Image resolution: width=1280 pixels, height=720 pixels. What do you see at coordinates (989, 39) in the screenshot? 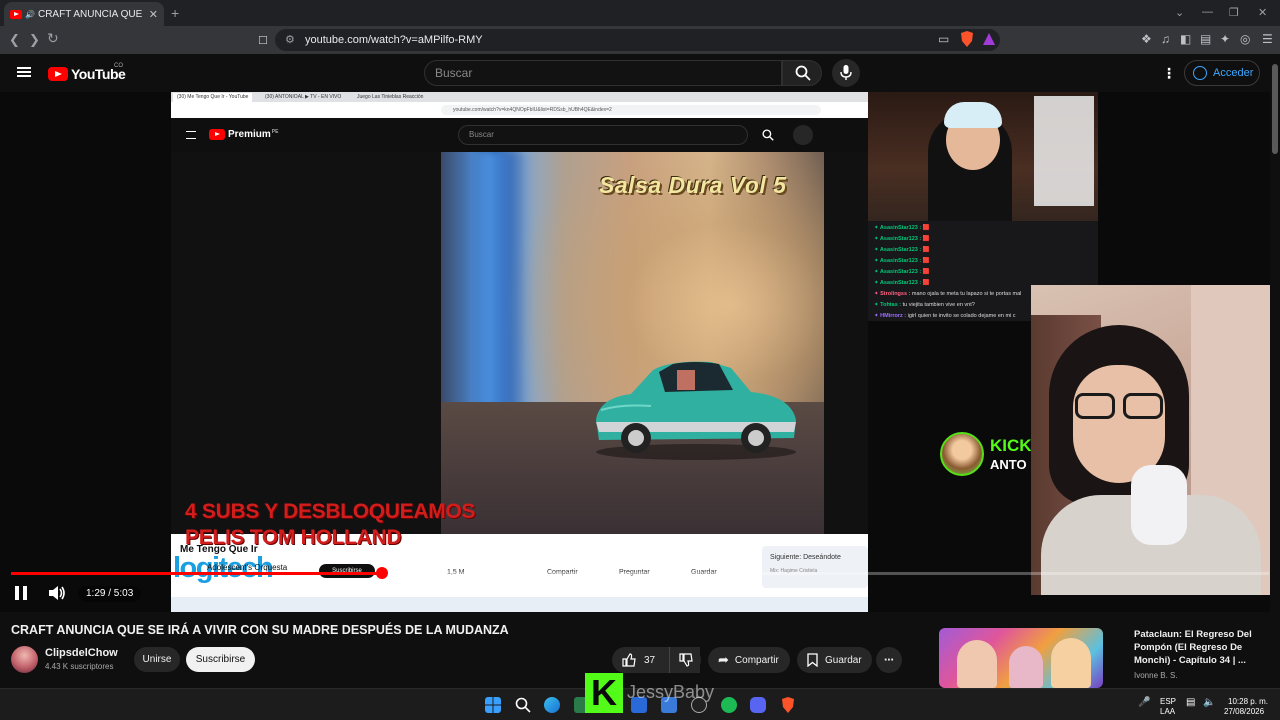
I see `brave-rewards-icon` at bounding box center [989, 39].